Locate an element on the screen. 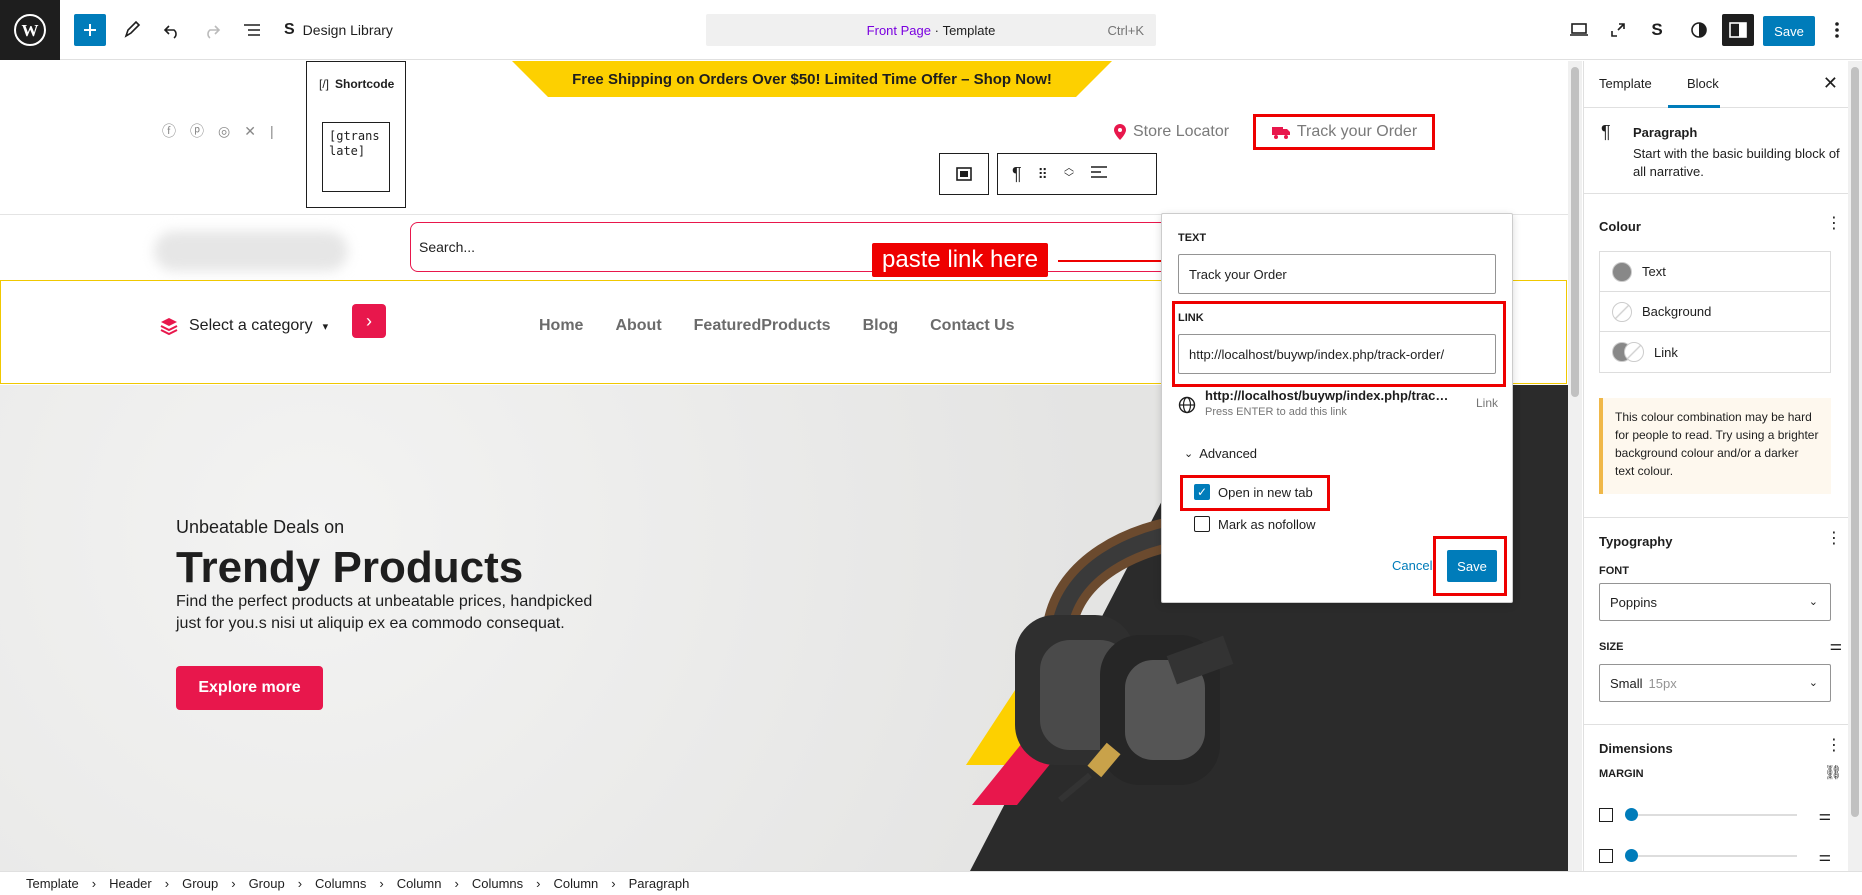 Image resolution: width=1862 pixels, height=895 pixels. design-library-button: S Design Library is located at coordinates (338, 30).